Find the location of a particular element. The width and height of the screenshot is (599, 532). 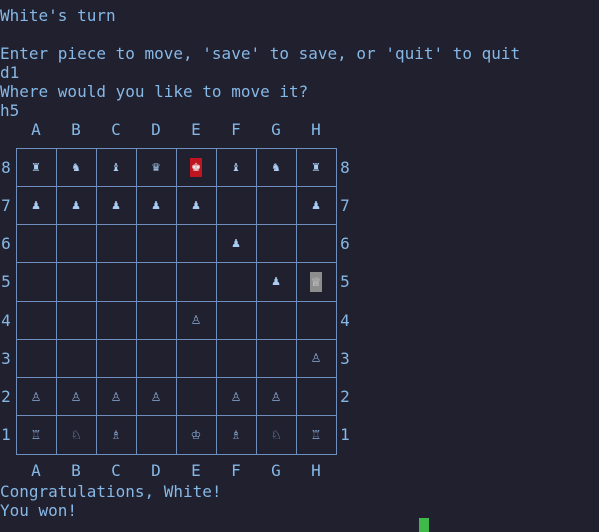

square-e8: ♚ is located at coordinates (196, 167).